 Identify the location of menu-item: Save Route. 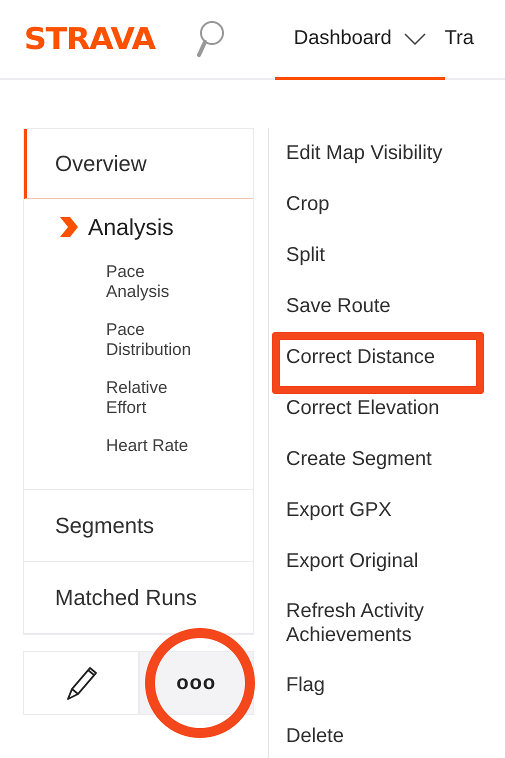
(338, 306).